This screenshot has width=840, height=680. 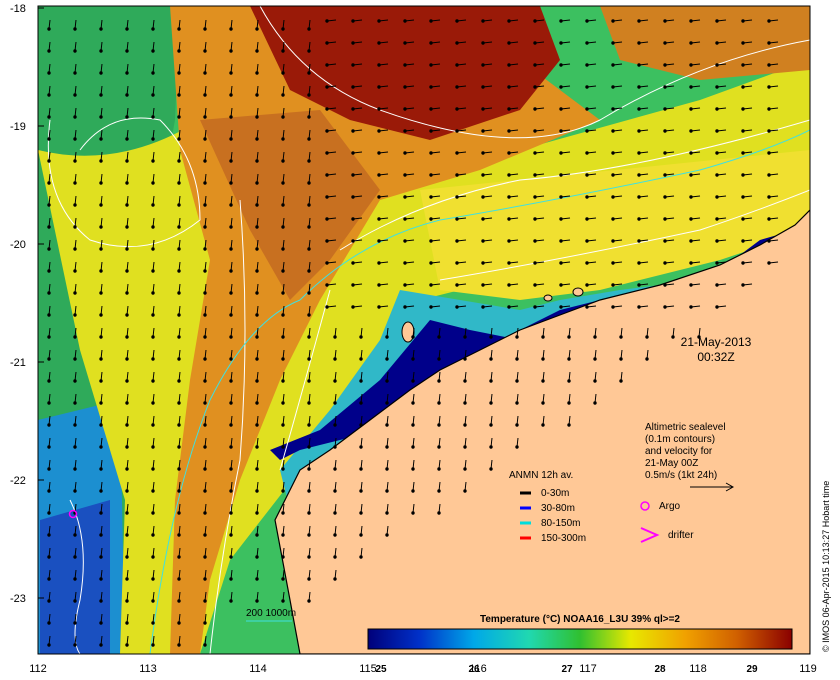 I want to click on svg-text: 112, so click(x=38, y=669).